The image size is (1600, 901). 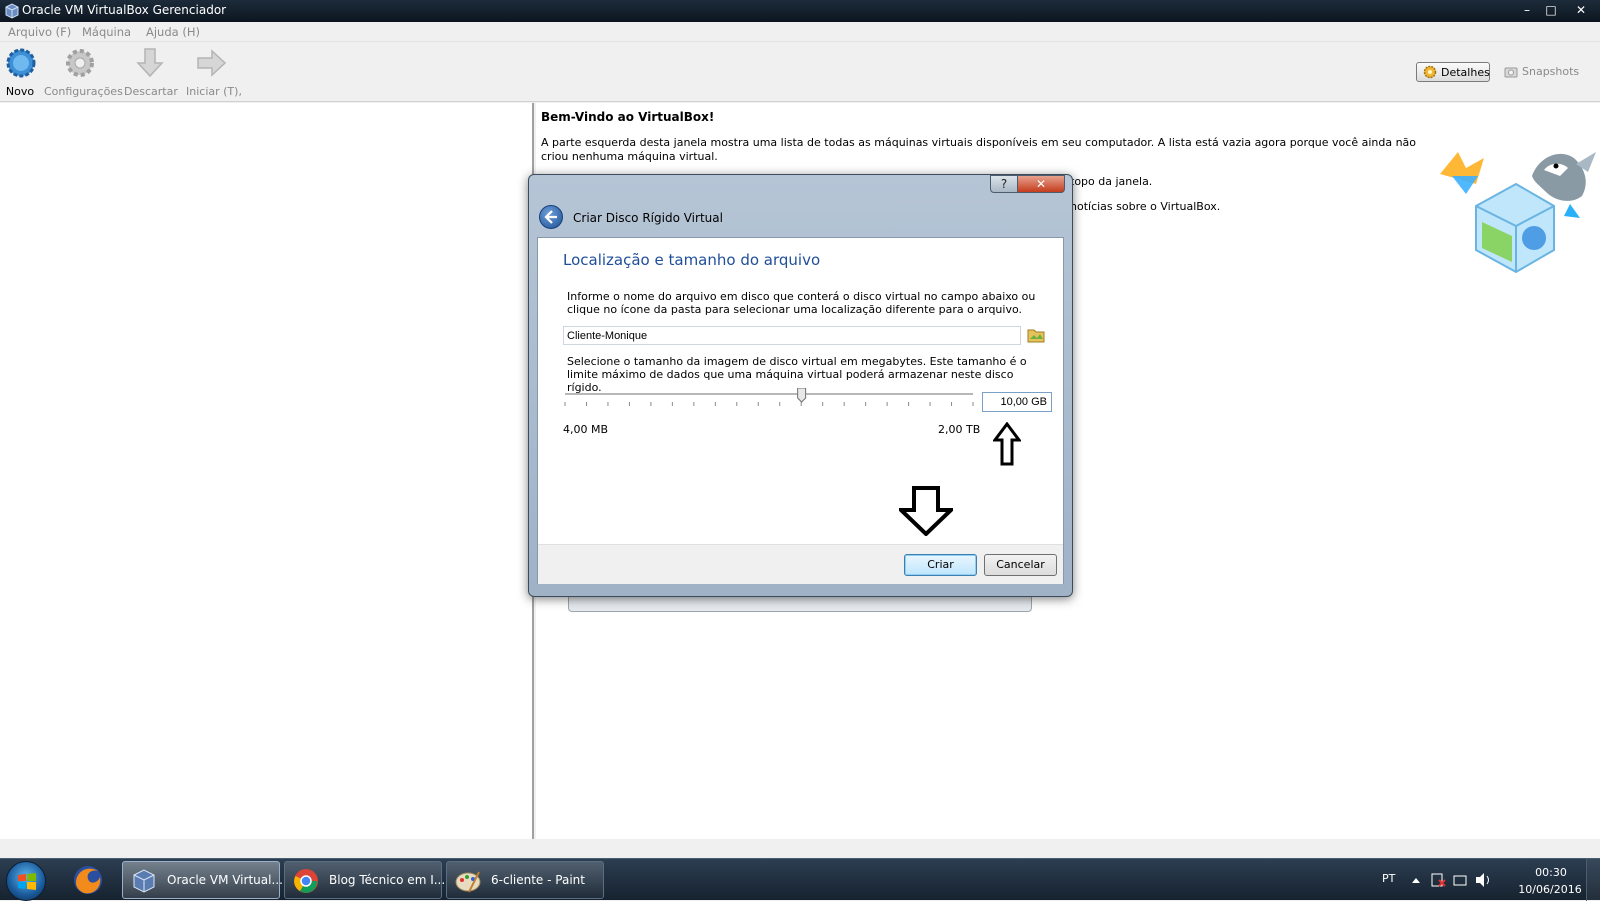 I want to click on paint-palette-icon, so click(x=468, y=882).